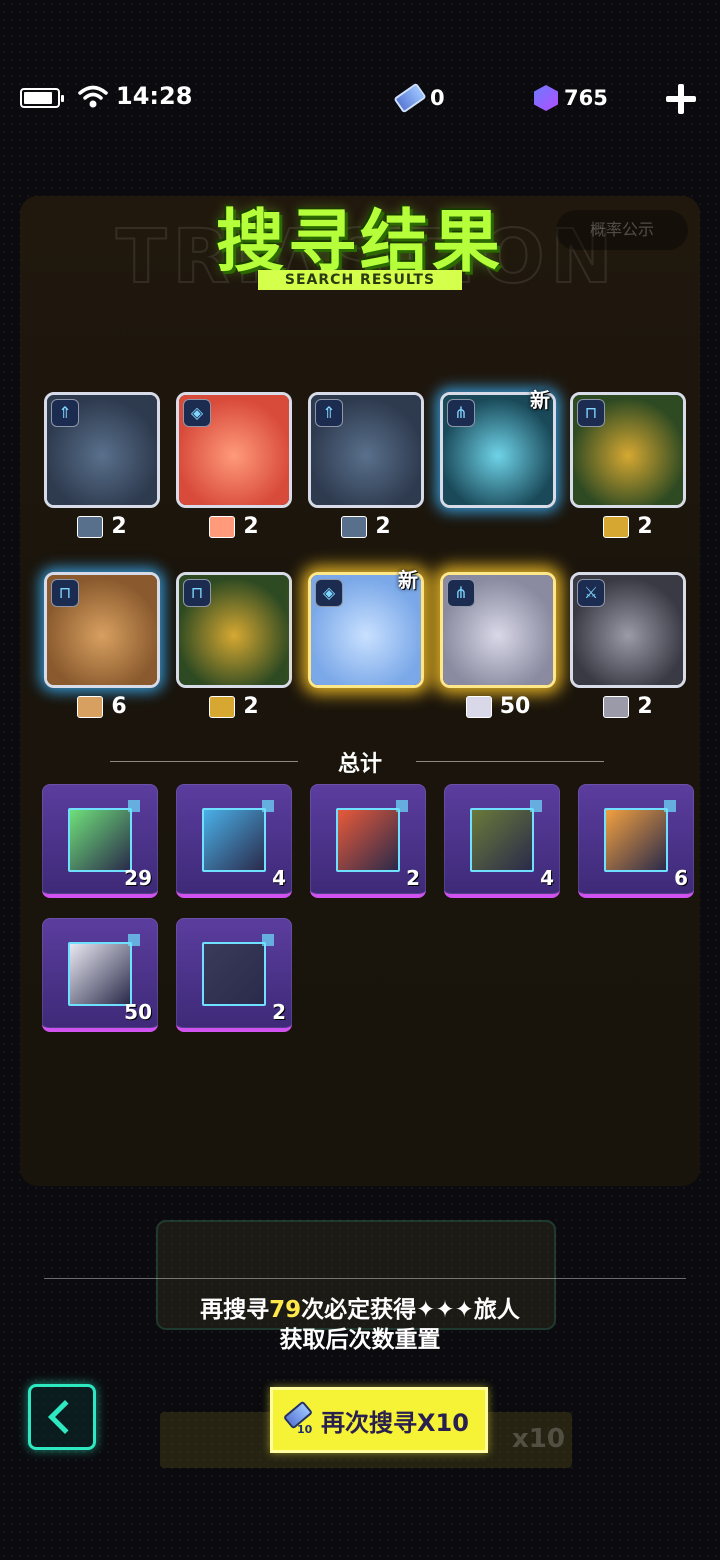 The image size is (720, 1560). Describe the element at coordinates (360, 98) in the screenshot. I see `status-bar` at that location.